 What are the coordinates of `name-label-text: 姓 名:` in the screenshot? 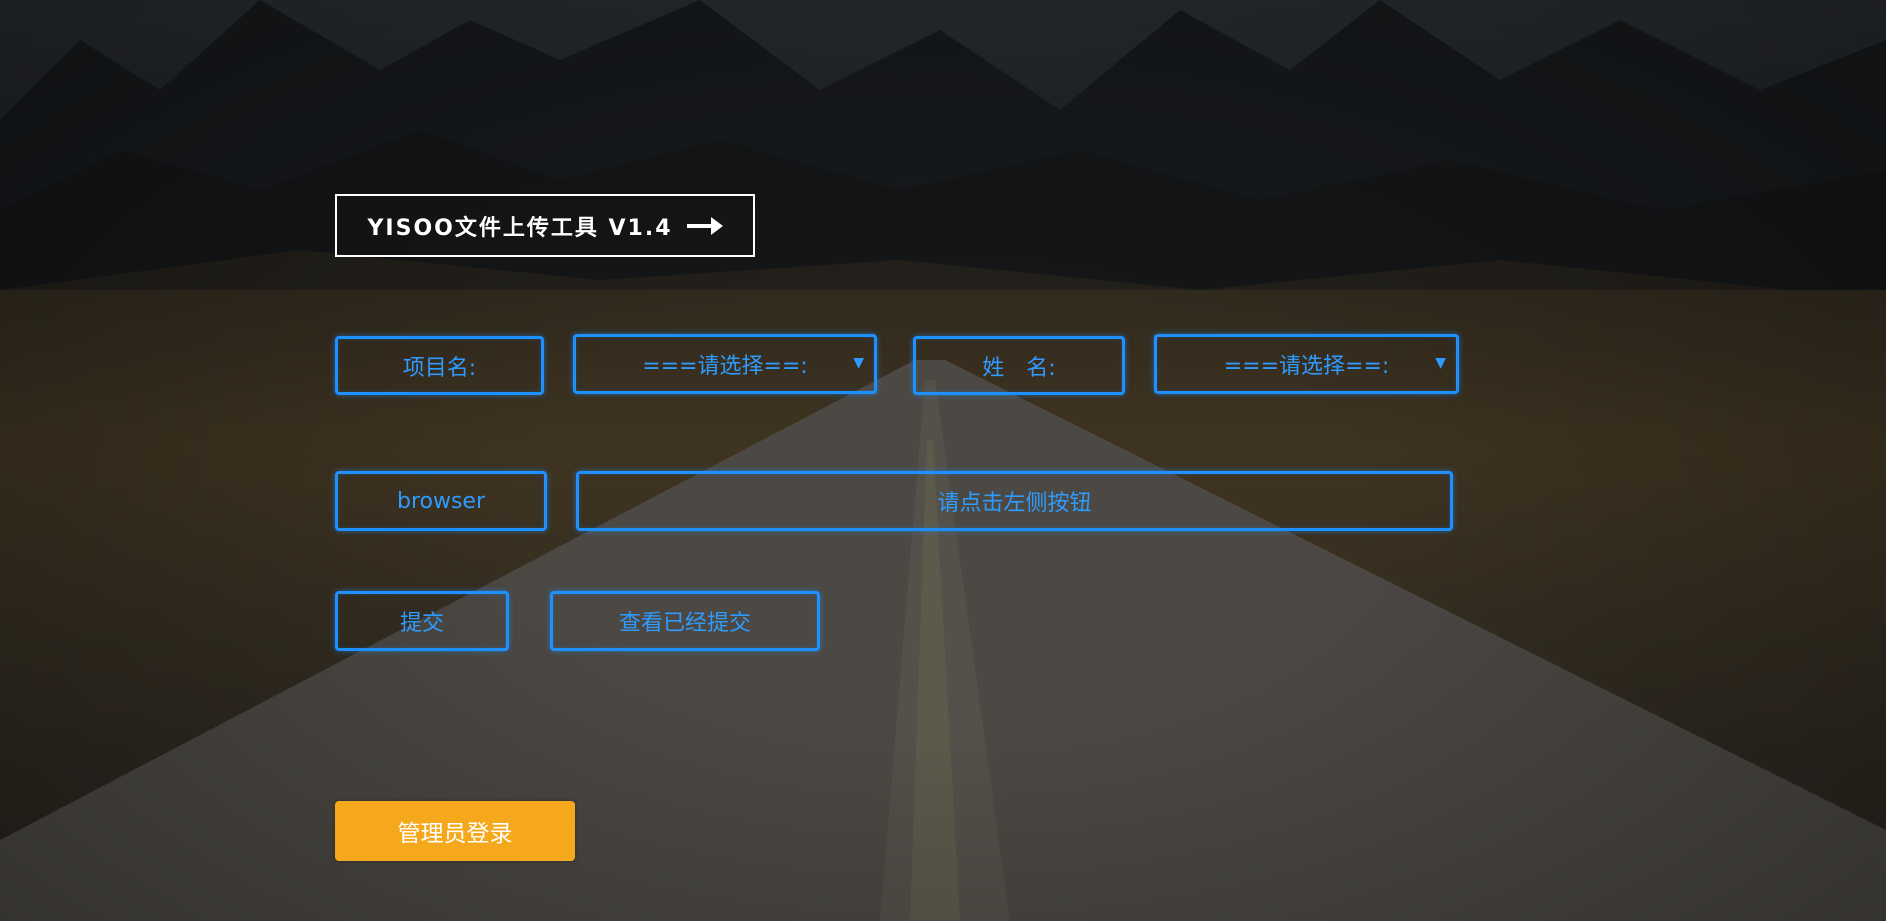 It's located at (1019, 368).